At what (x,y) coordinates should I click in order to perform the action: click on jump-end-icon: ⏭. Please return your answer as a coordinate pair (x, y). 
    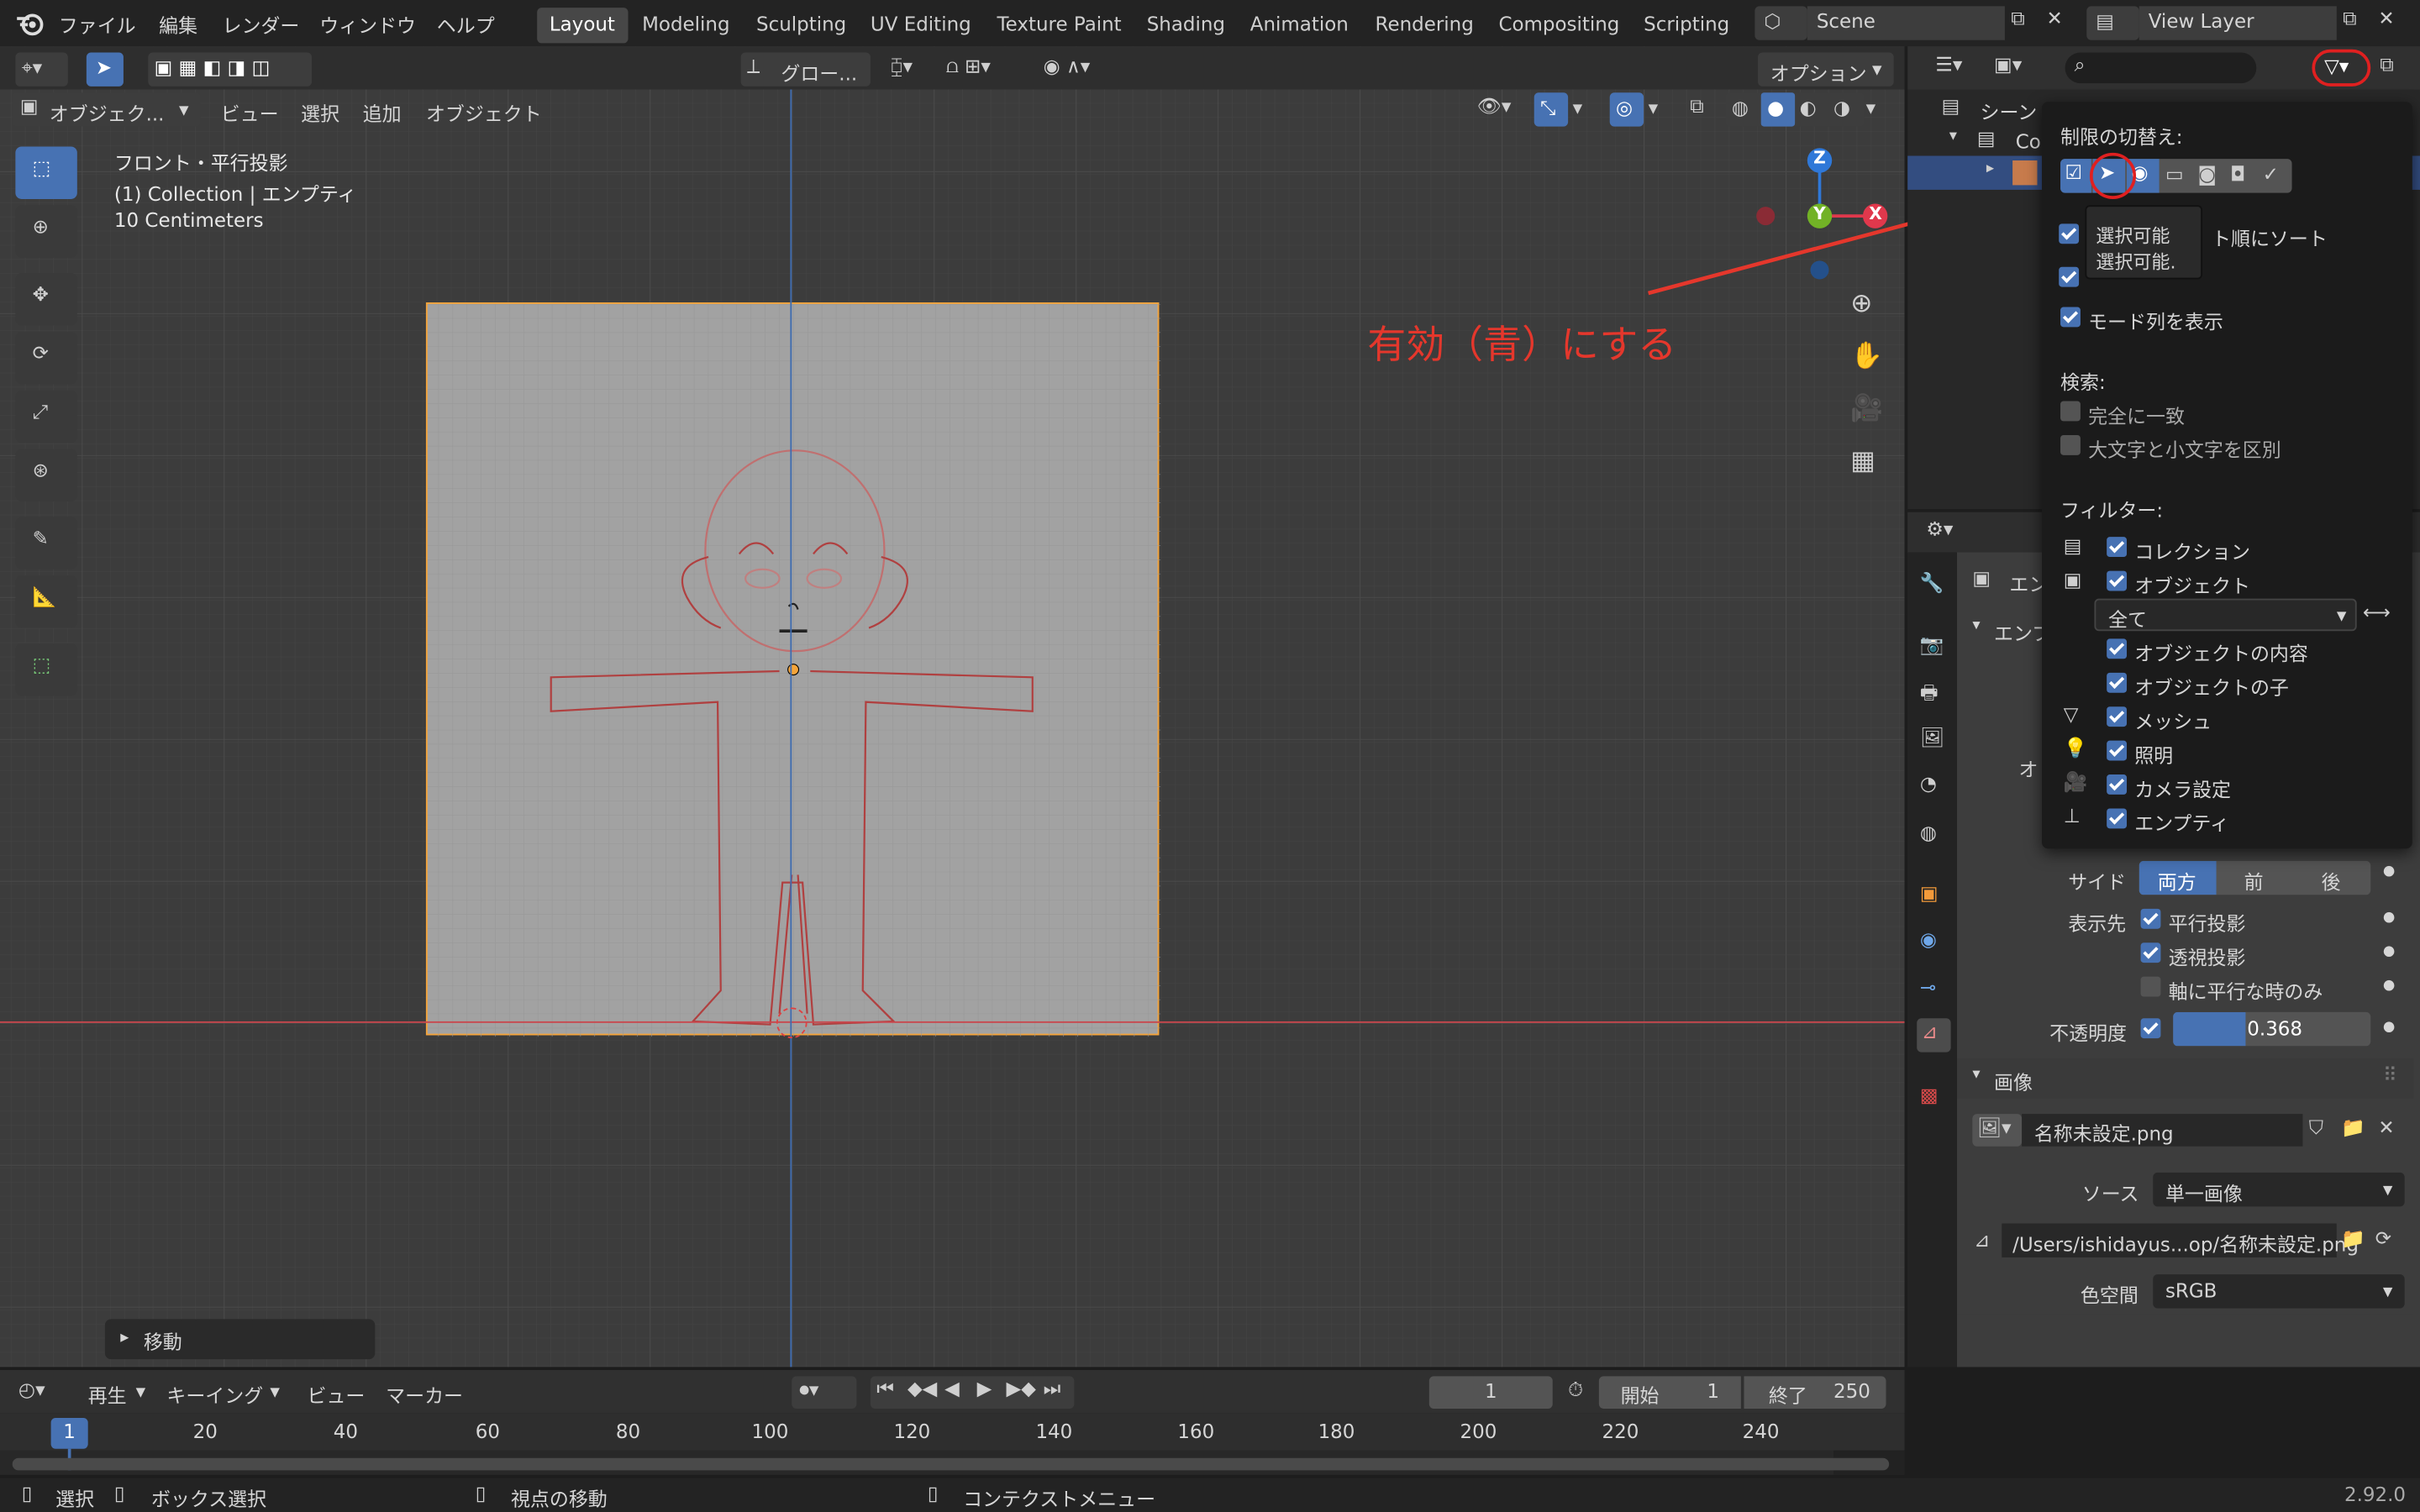
    Looking at the image, I should click on (1052, 1388).